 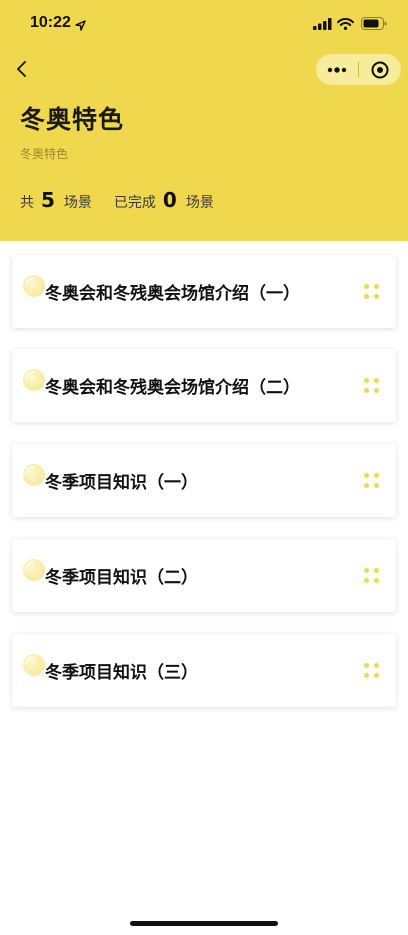 I want to click on chevron-left-icon, so click(x=21, y=69).